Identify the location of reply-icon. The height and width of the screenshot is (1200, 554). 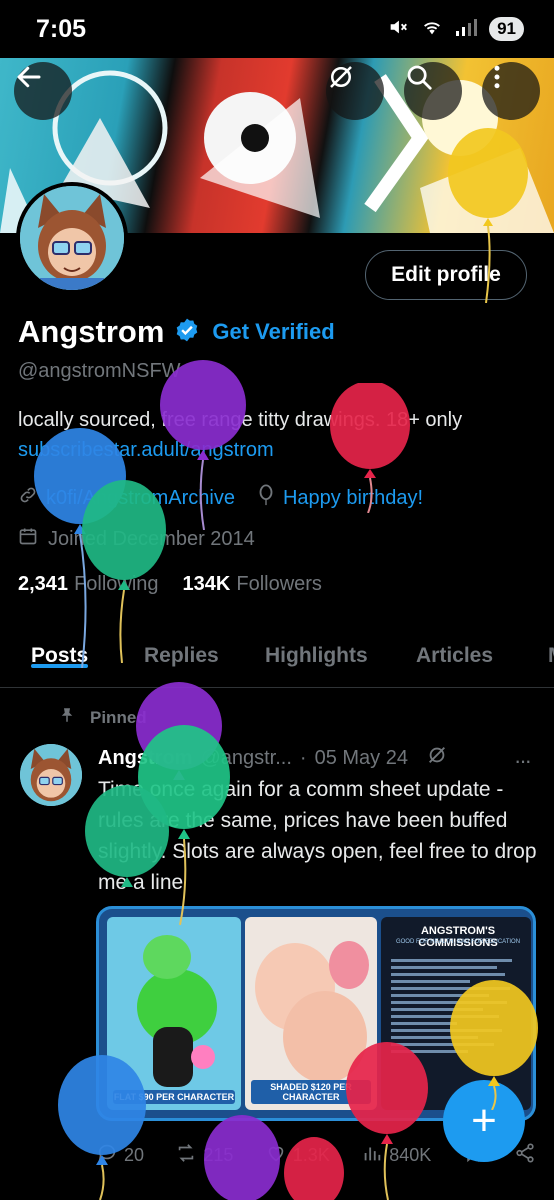
(107, 1155).